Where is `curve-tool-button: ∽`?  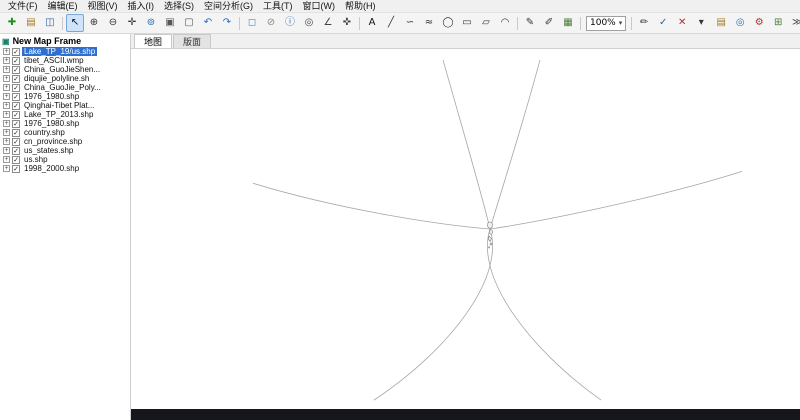 curve-tool-button: ∽ is located at coordinates (410, 23).